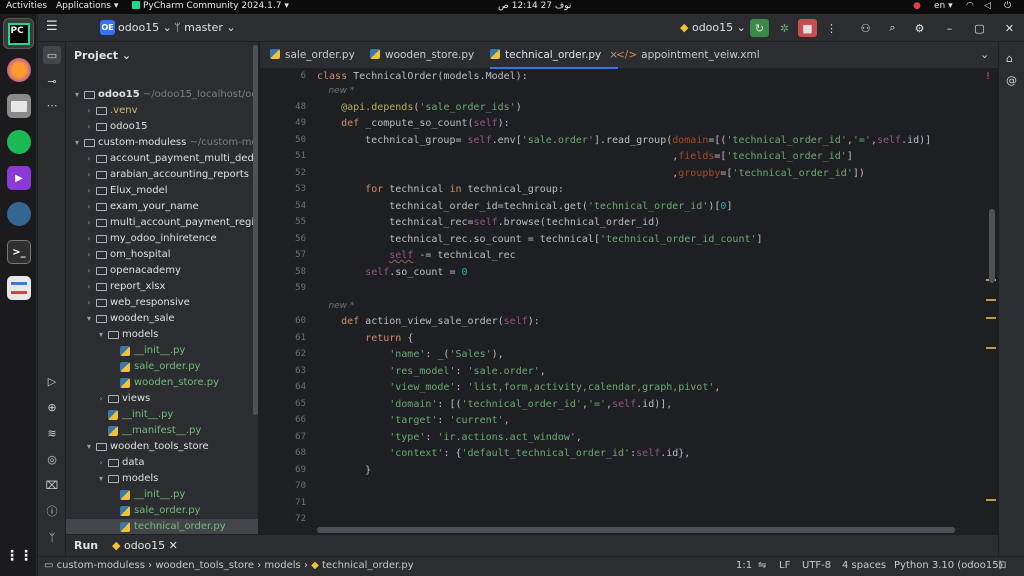 The width and height of the screenshot is (1024, 576). Describe the element at coordinates (984, 54) in the screenshot. I see `tab-list-chevron-icon: ⌄` at that location.